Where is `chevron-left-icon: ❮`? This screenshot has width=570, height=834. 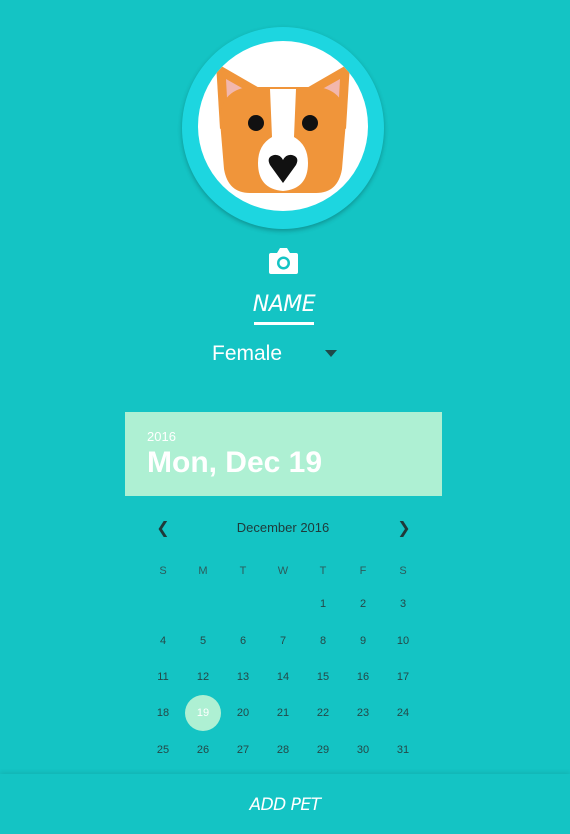
chevron-left-icon: ❮ is located at coordinates (163, 528).